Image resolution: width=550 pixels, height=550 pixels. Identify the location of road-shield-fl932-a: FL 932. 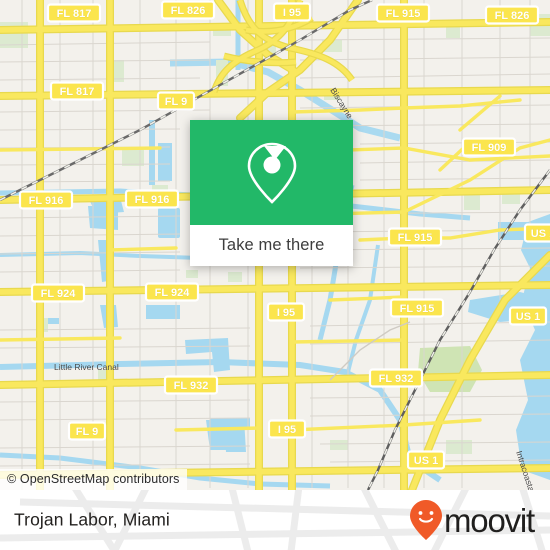
(191, 385).